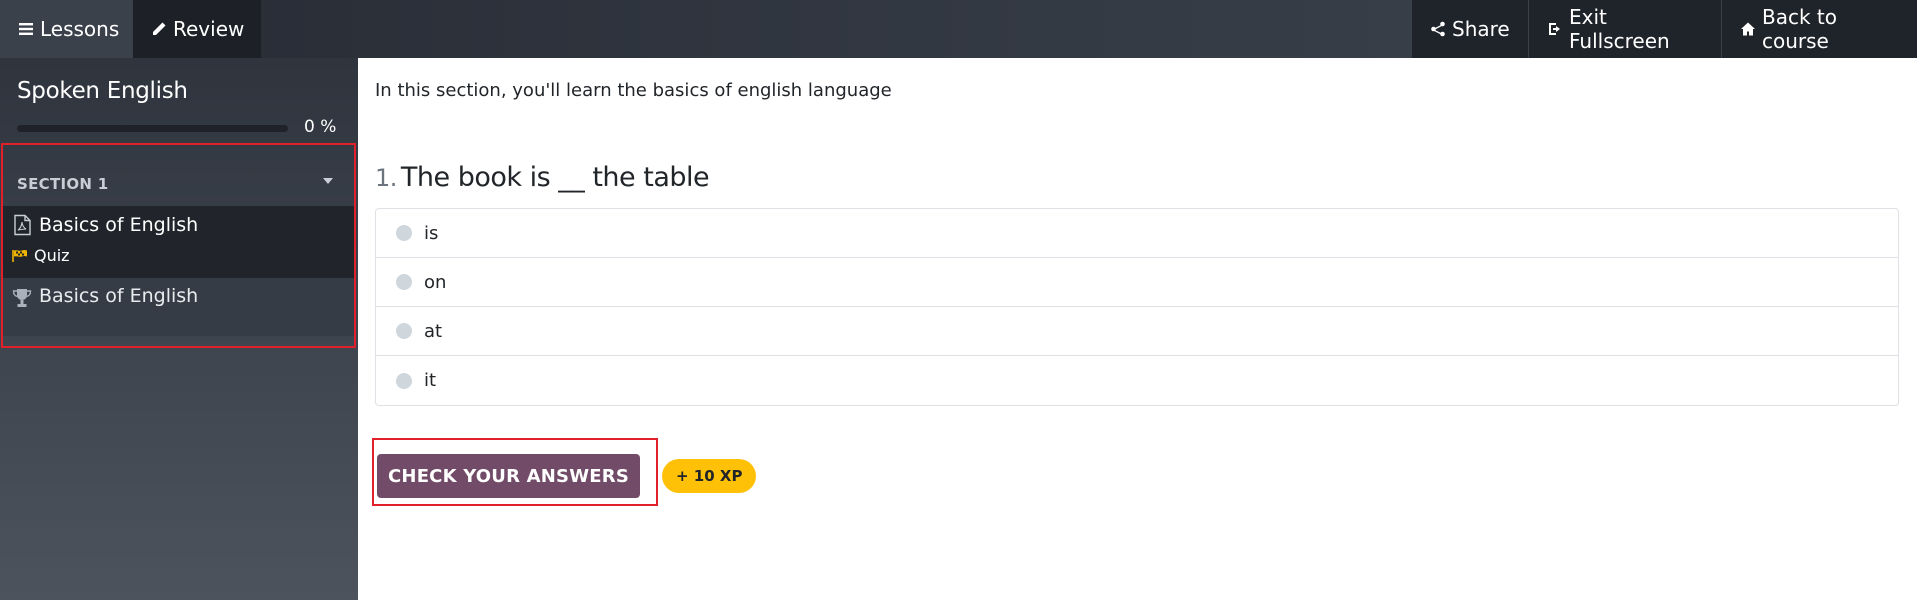 The height and width of the screenshot is (600, 1917). I want to click on top-bar-right: Share Exit Fullscreen Back to course, so click(1664, 29).